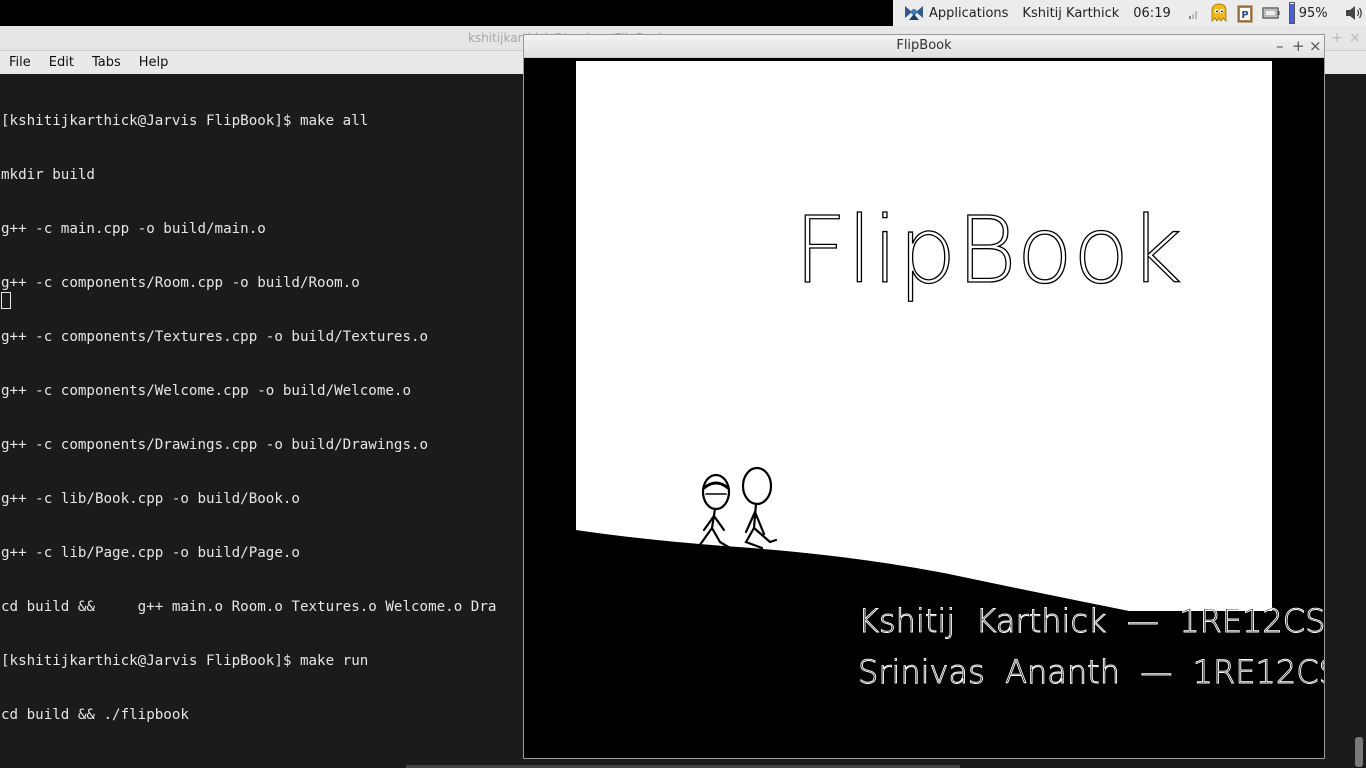  Describe the element at coordinates (914, 13) in the screenshot. I see `applications-icon` at that location.